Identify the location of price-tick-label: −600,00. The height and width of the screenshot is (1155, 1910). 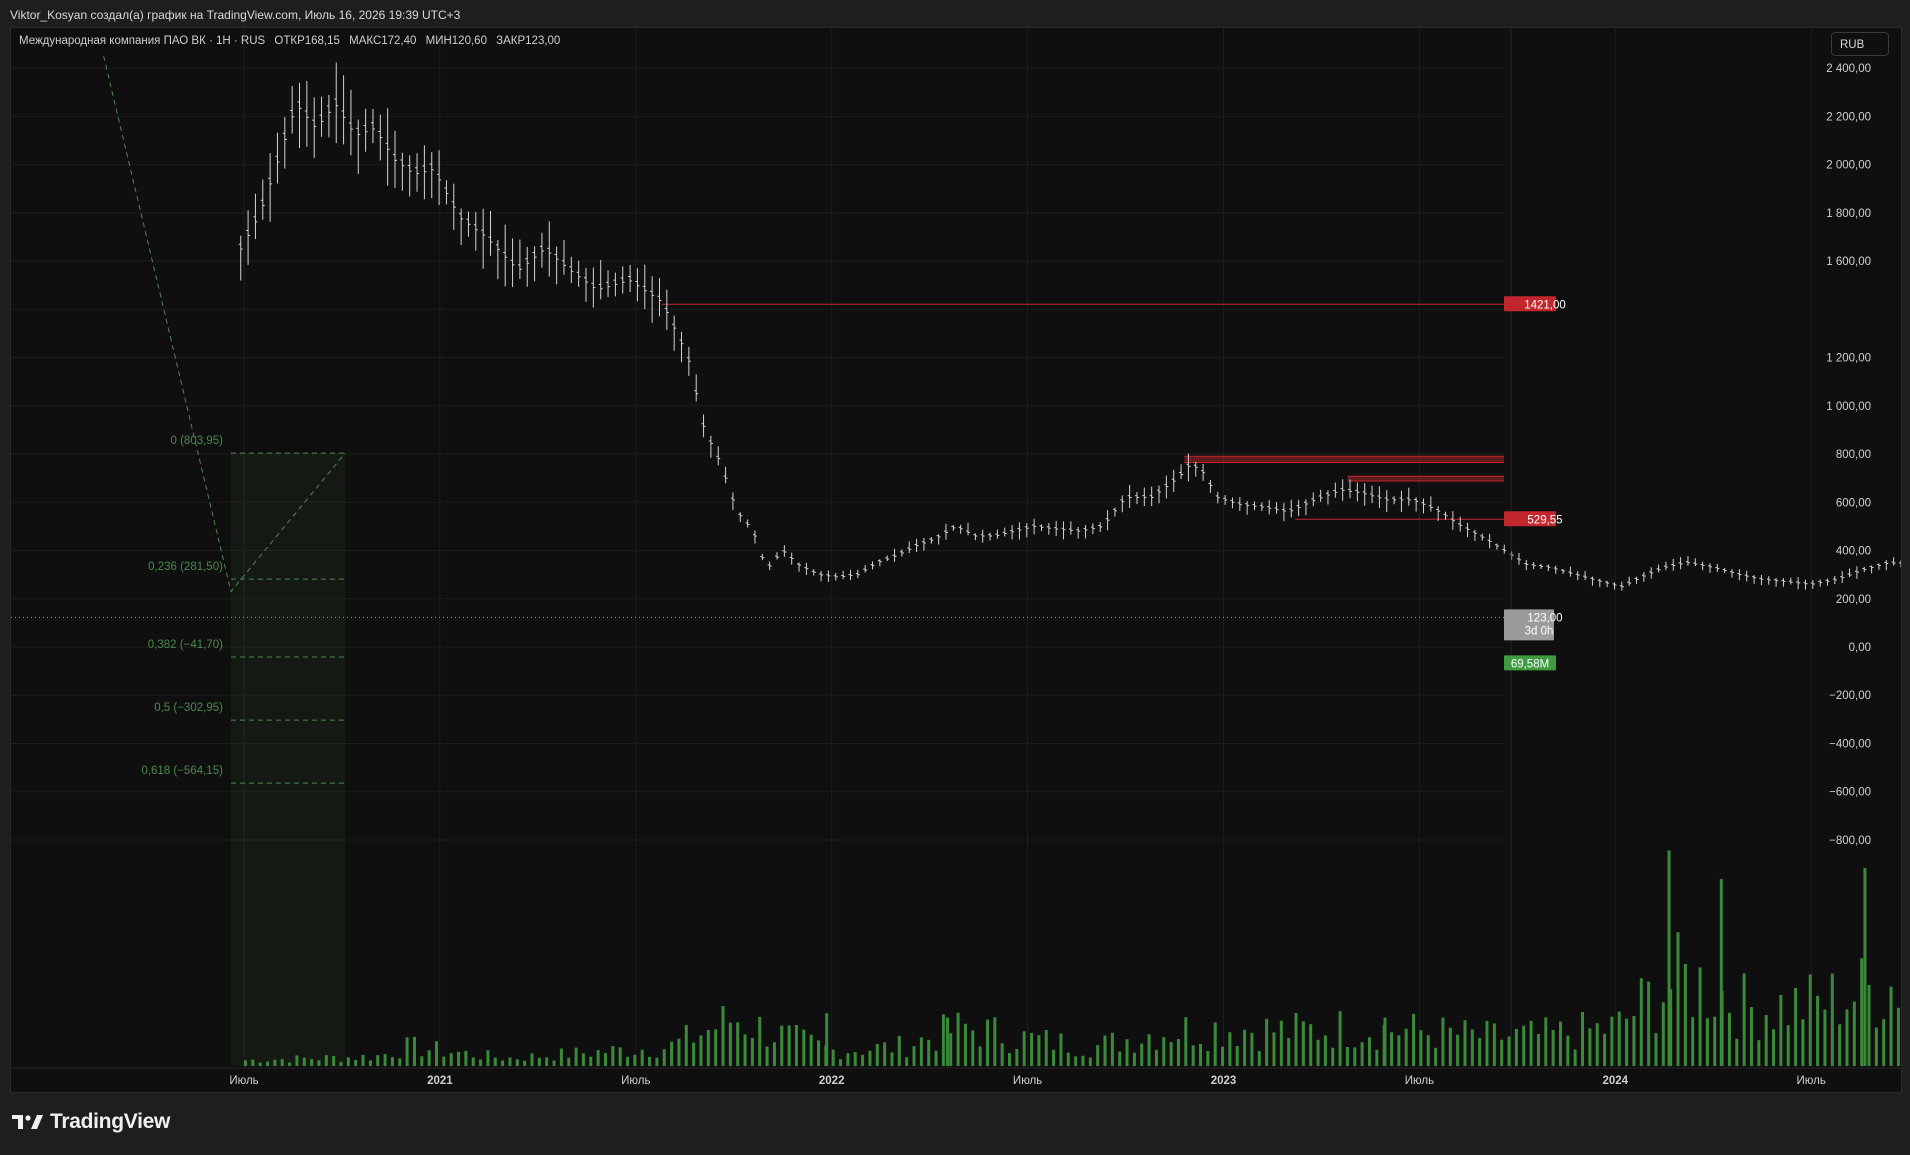
(1850, 793).